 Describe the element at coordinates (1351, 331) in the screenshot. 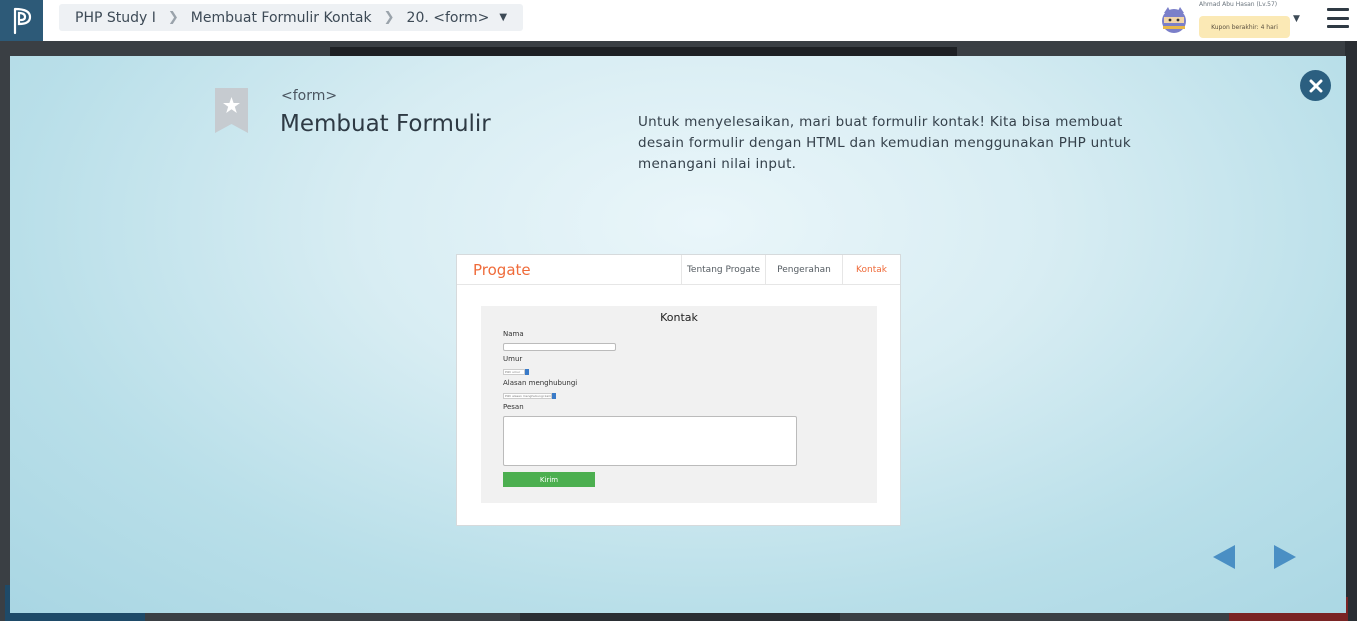

I see `background-scrollbar` at that location.